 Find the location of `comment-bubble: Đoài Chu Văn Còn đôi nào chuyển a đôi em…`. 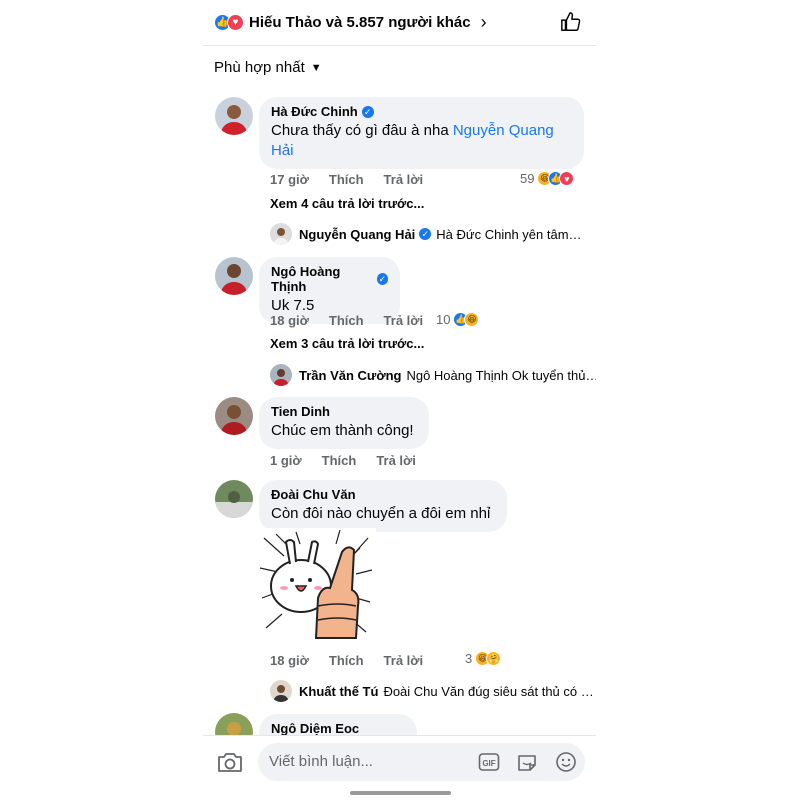

comment-bubble: Đoài Chu Văn Còn đôi nào chuyển a đôi em… is located at coordinates (383, 506).